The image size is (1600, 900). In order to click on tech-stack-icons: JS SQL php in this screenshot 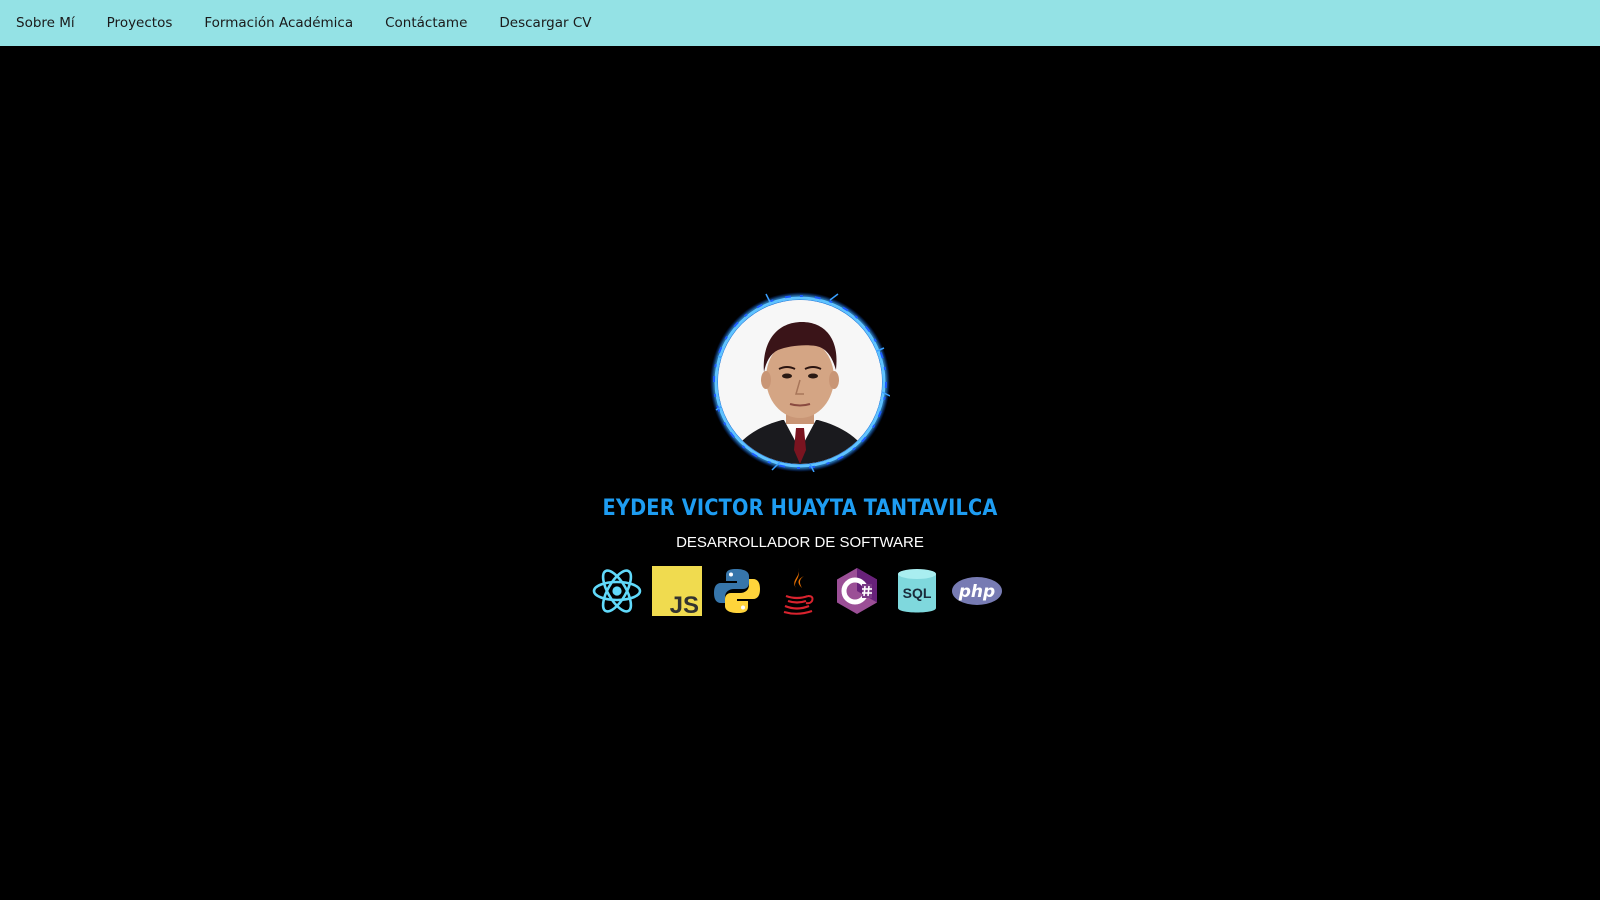, I will do `click(800, 591)`.